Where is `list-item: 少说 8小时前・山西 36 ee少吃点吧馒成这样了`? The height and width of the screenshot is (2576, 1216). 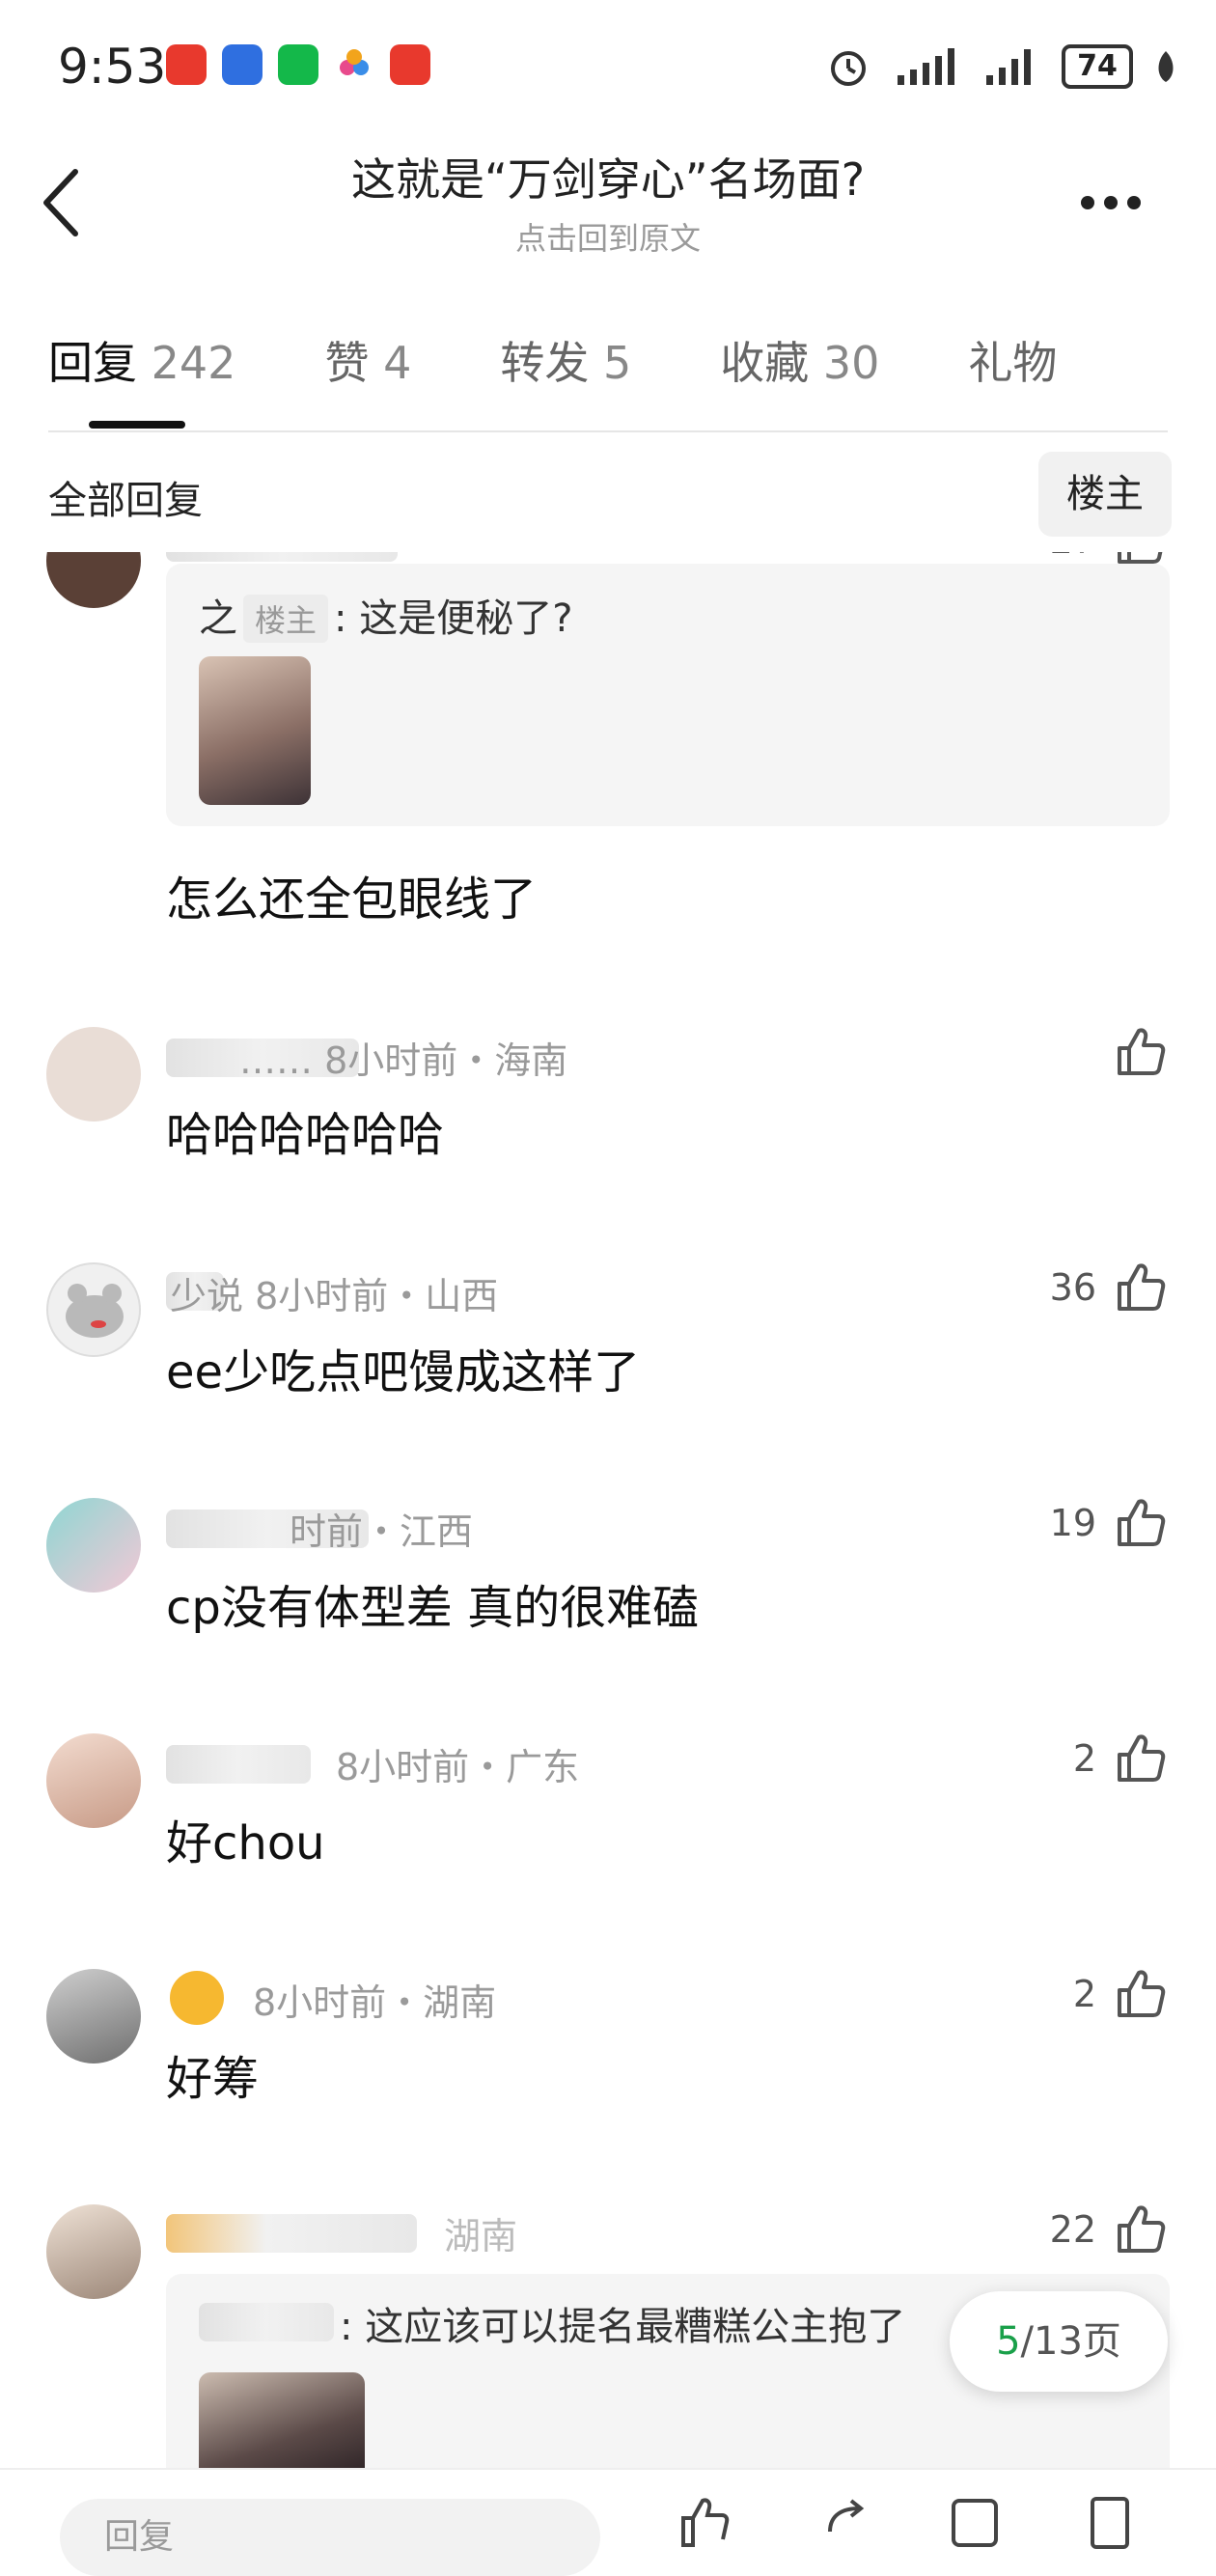 list-item: 少说 8小时前・山西 36 ee少吃点吧馒成这样了 is located at coordinates (608, 1347).